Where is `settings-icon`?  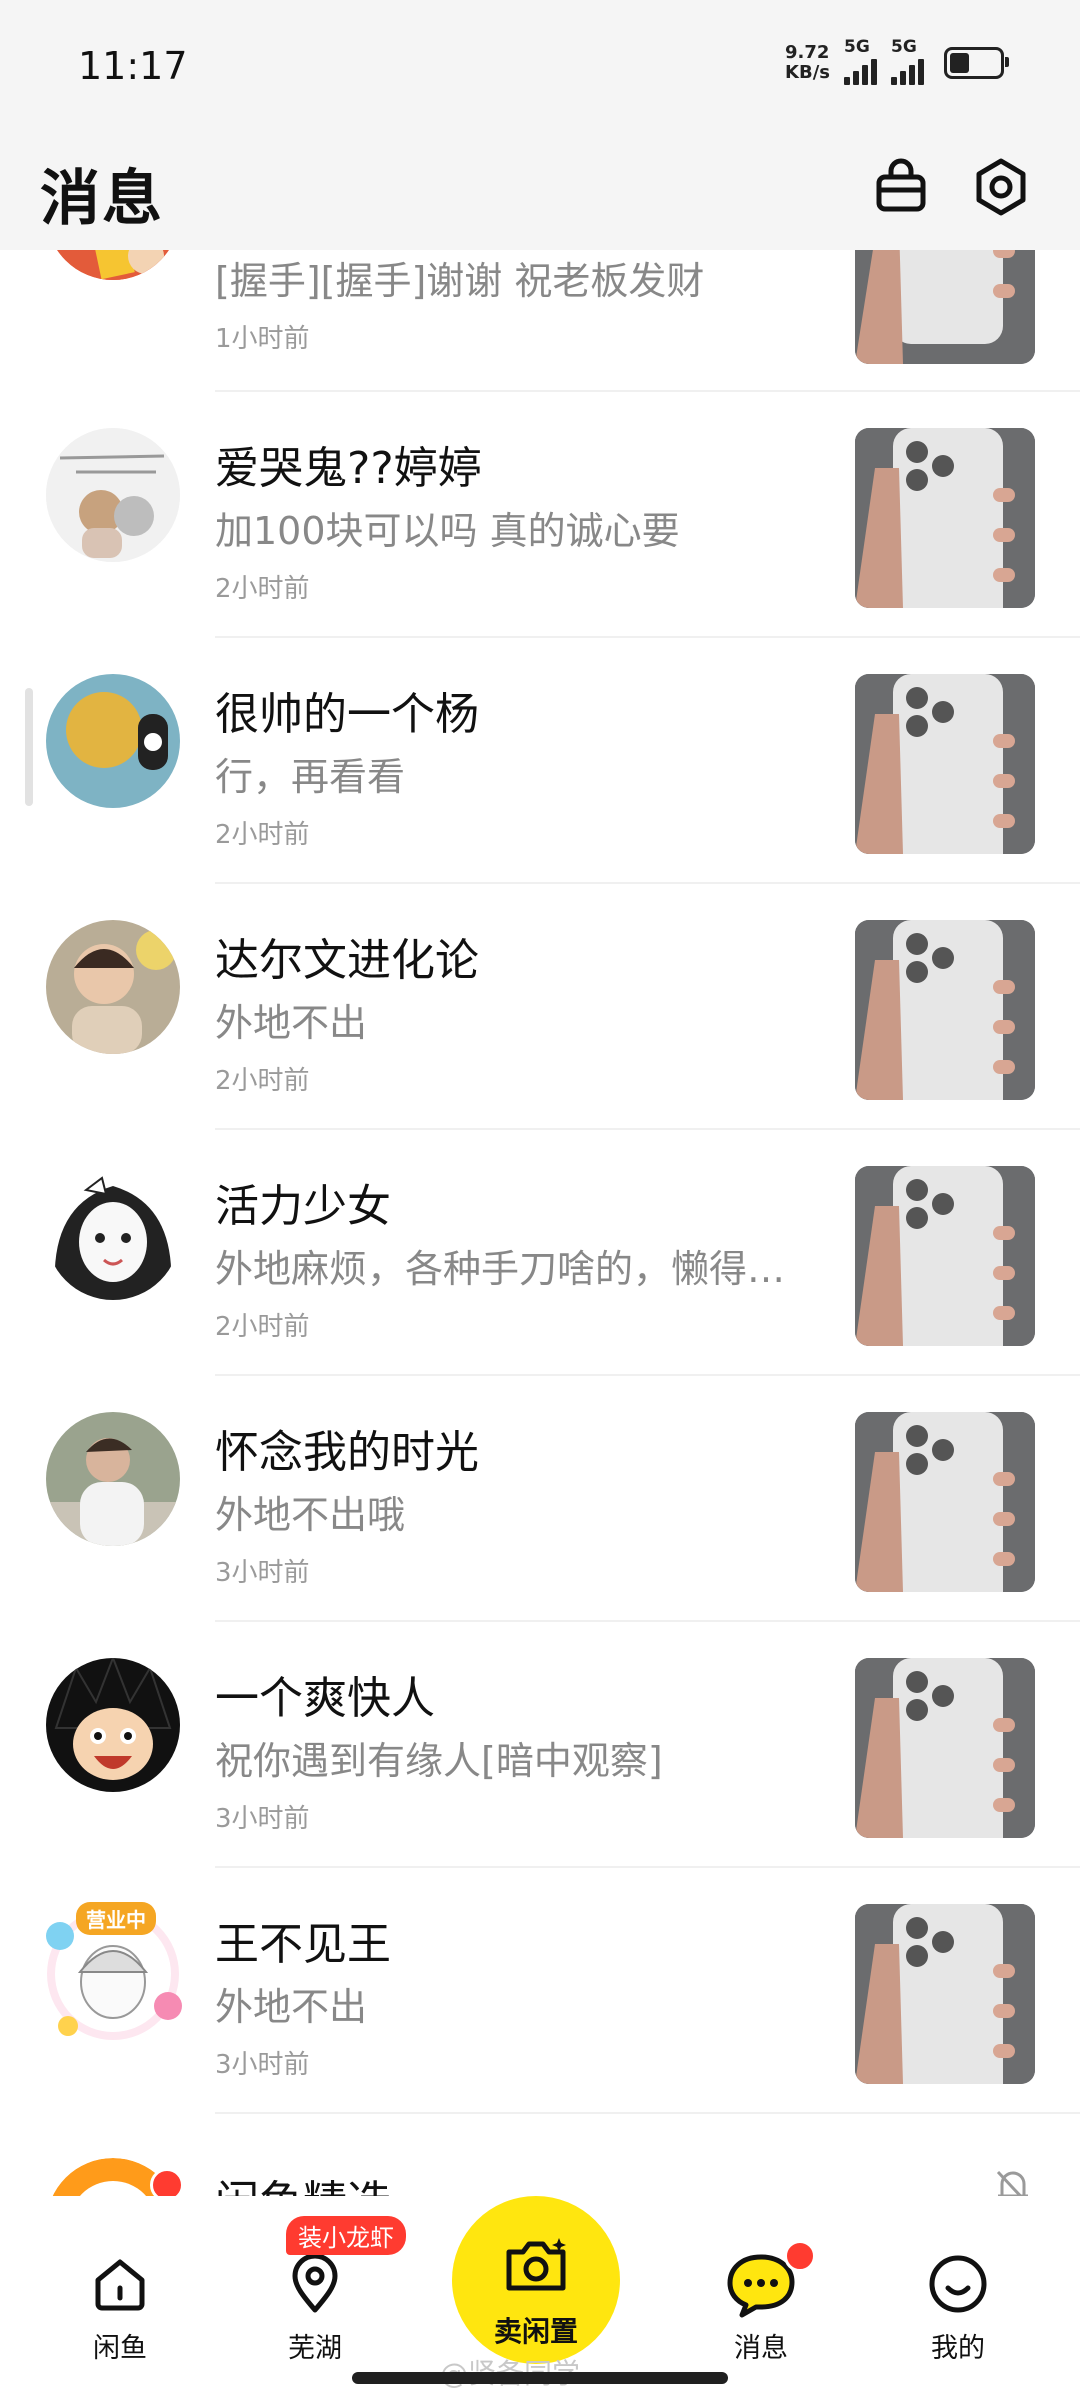 settings-icon is located at coordinates (1001, 187).